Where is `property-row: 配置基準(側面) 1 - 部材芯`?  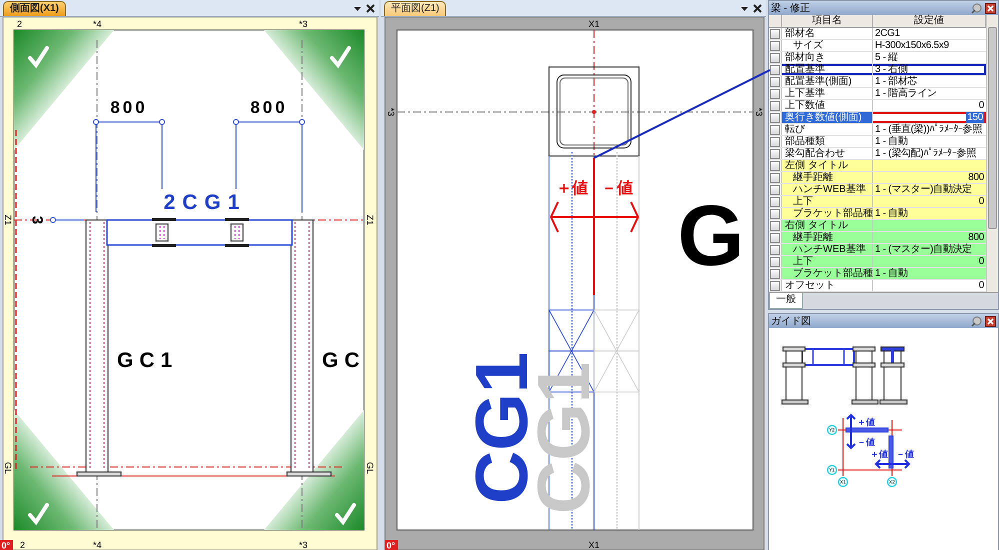
property-row: 配置基準(側面) 1 - 部材芯 is located at coordinates (877, 82).